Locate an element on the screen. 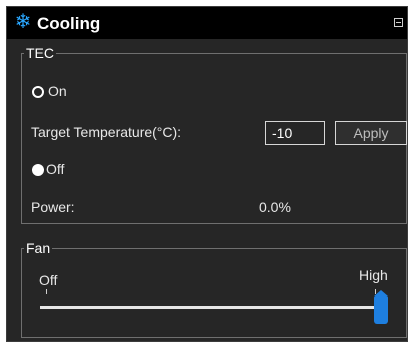  tec-off-label: Off is located at coordinates (55, 169).